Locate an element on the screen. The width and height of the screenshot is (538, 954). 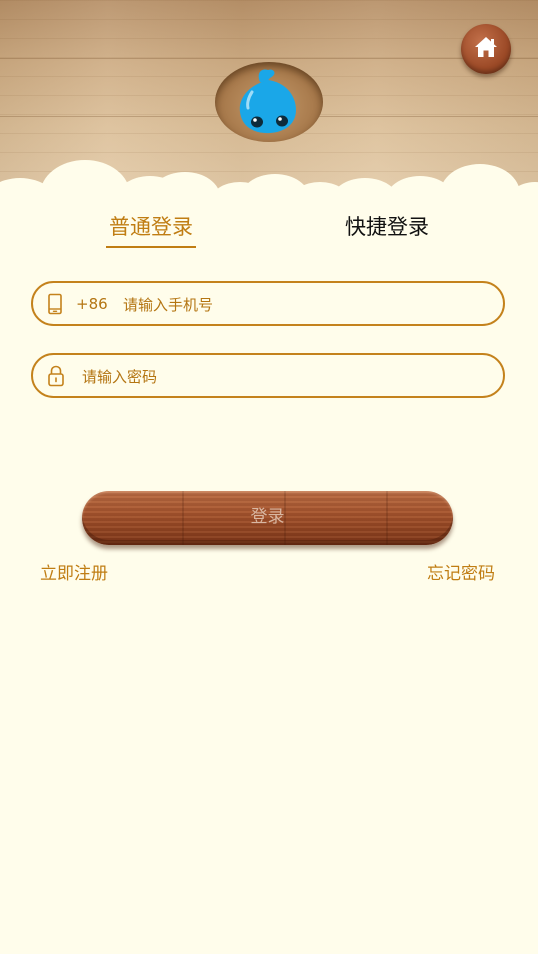
tab-normal-login: 普通登录 is located at coordinates (151, 230).